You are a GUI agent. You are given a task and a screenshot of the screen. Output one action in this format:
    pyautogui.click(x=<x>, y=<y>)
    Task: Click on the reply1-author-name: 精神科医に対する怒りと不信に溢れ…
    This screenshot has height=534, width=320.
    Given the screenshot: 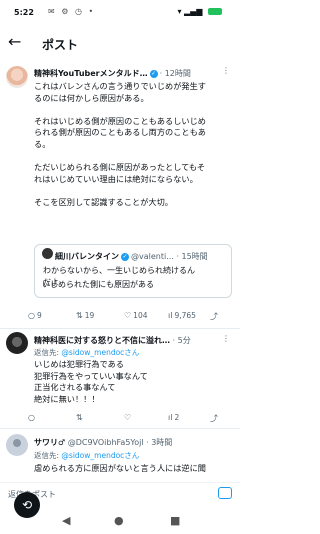 What is the action you would take?
    pyautogui.click(x=102, y=340)
    